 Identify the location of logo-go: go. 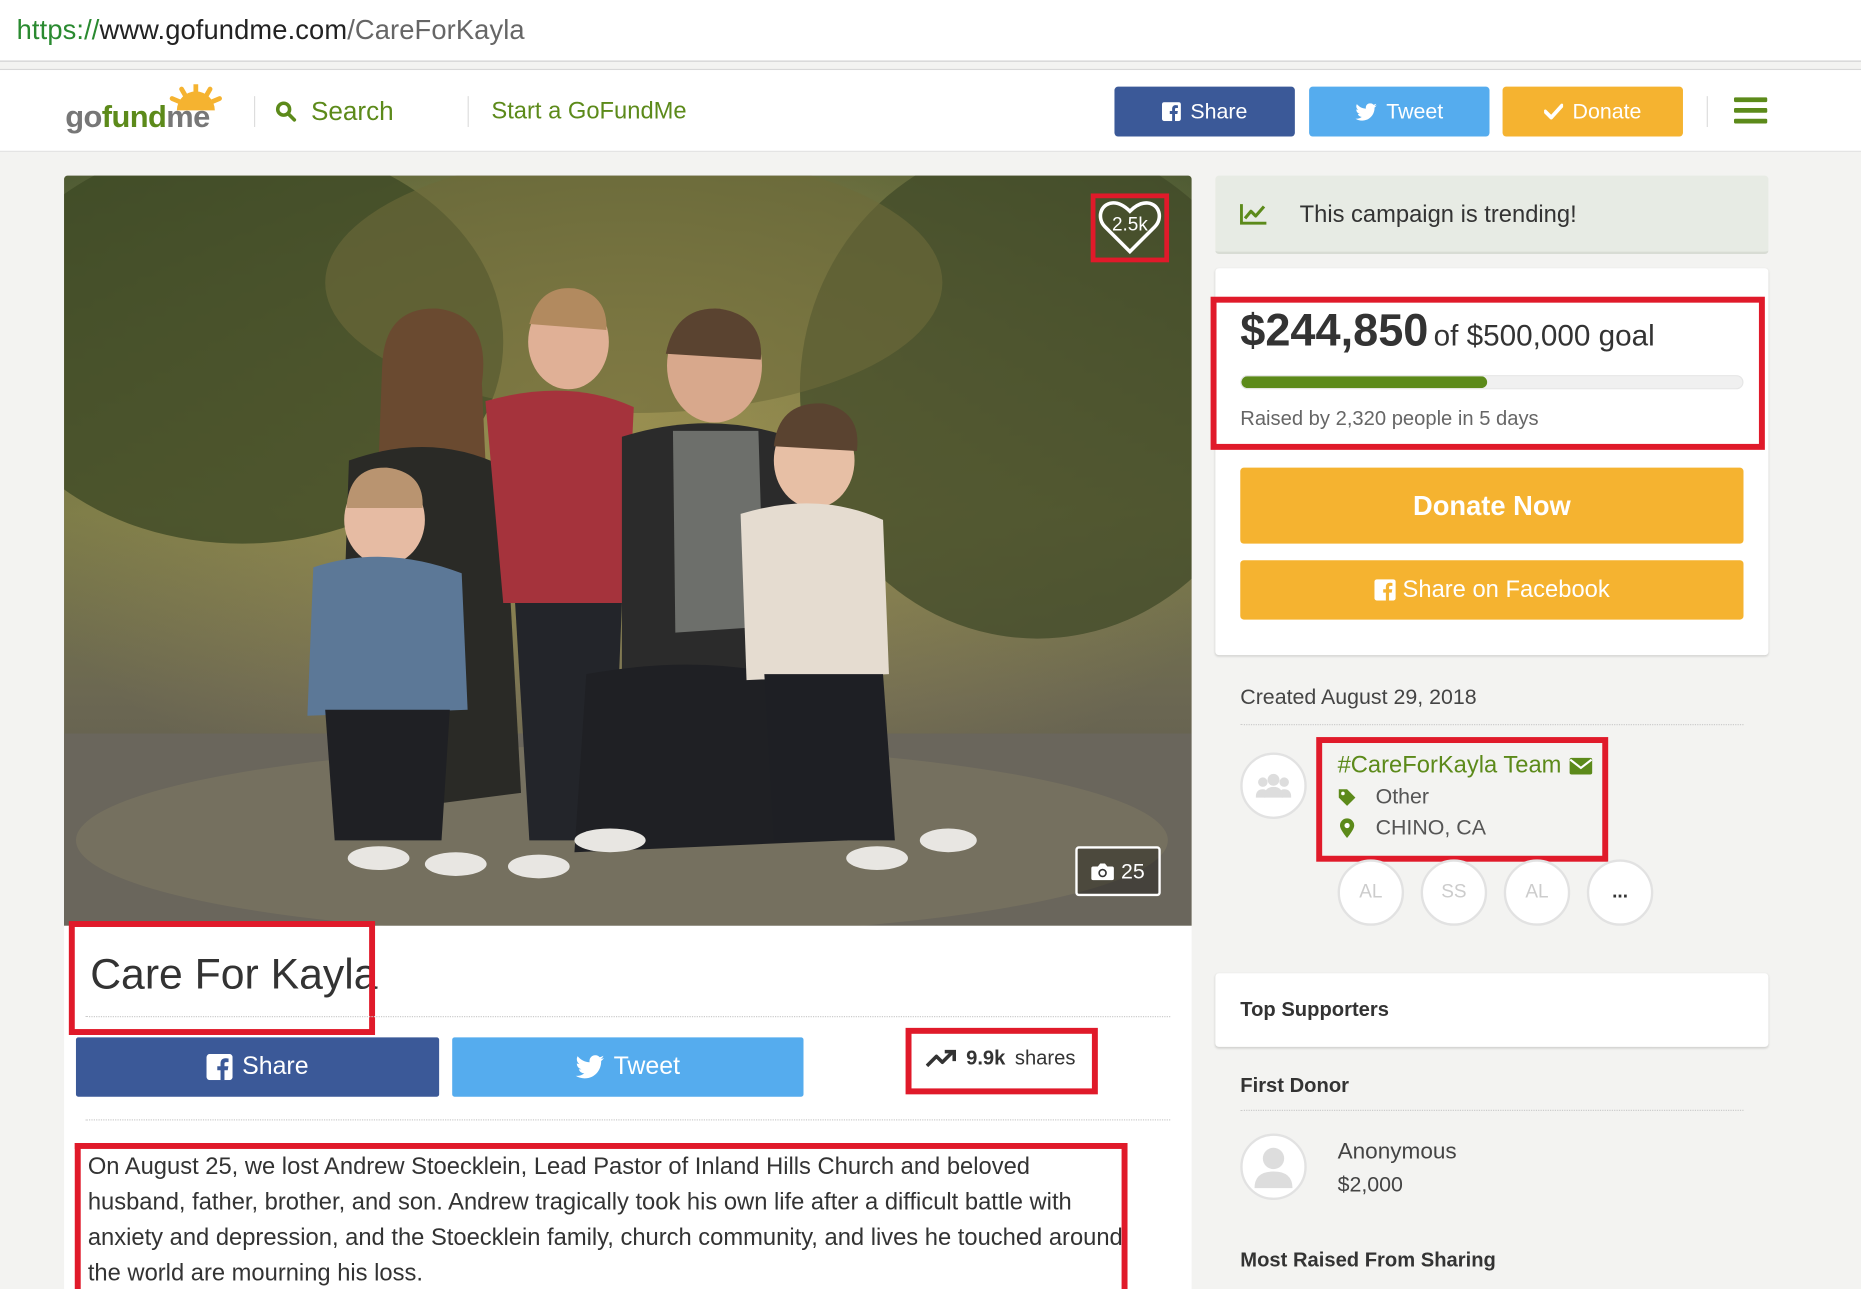
(83, 116).